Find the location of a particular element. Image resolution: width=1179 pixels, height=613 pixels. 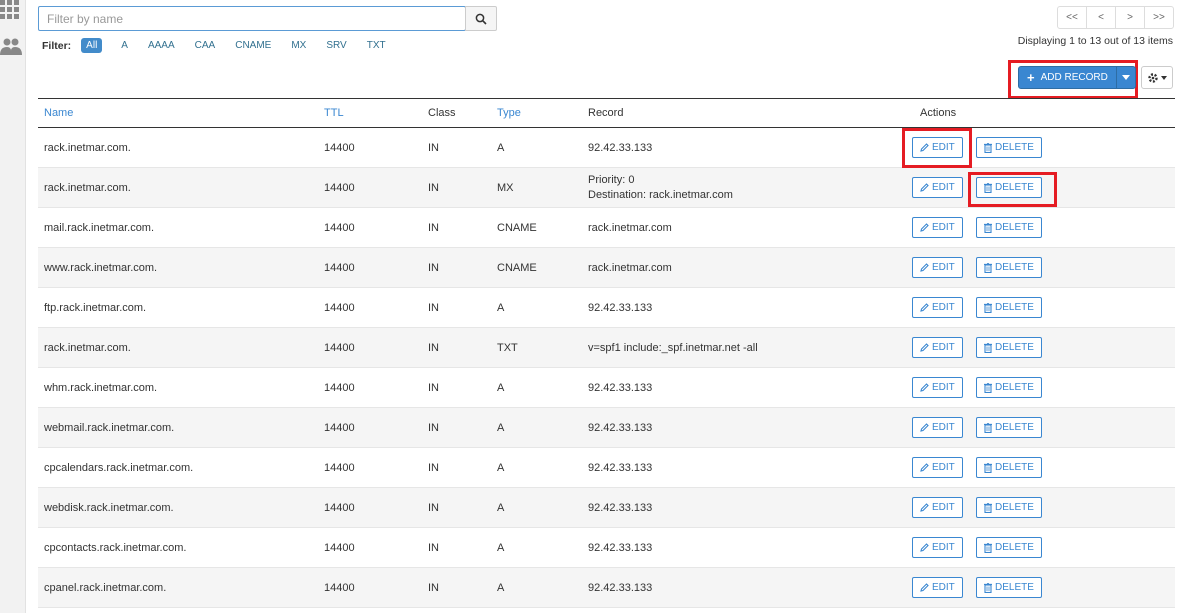

add-record-main: + ADD RECORD is located at coordinates (1068, 77).